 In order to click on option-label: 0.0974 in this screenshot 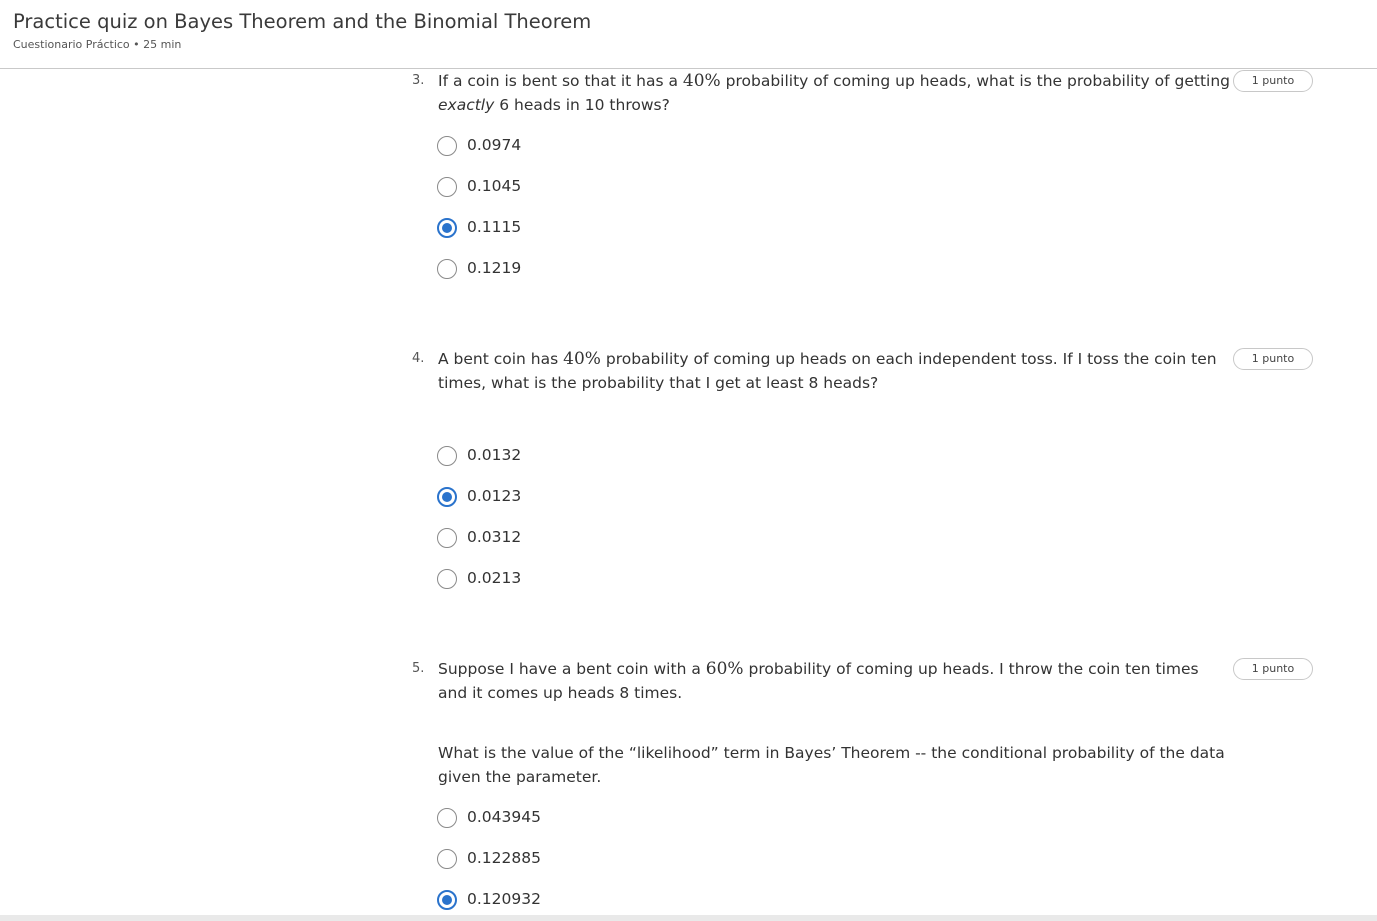, I will do `click(494, 145)`.